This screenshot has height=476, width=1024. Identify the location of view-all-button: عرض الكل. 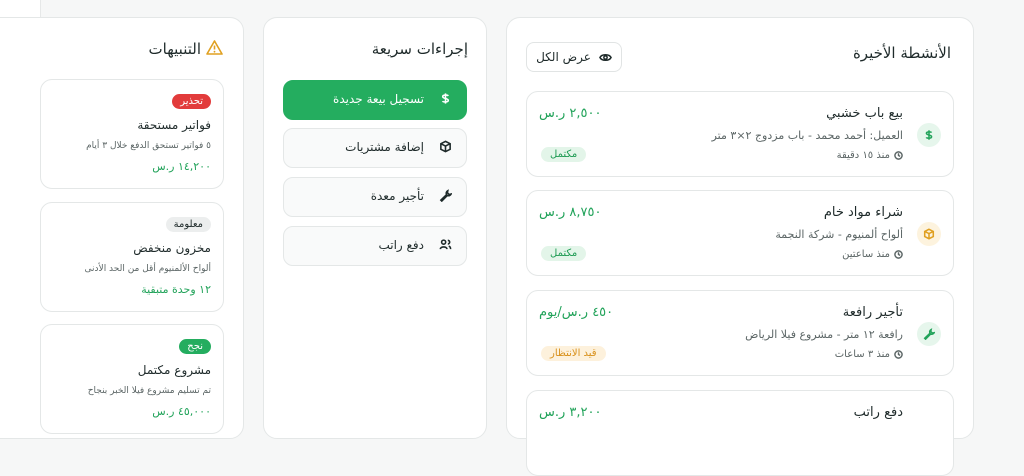
(574, 57).